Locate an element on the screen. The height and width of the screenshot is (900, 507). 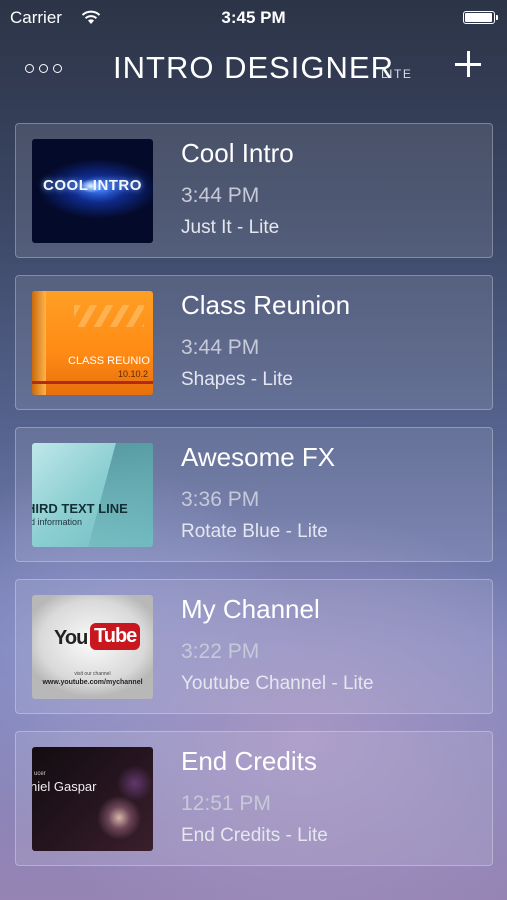
project-title: Cool Intro is located at coordinates (237, 153).